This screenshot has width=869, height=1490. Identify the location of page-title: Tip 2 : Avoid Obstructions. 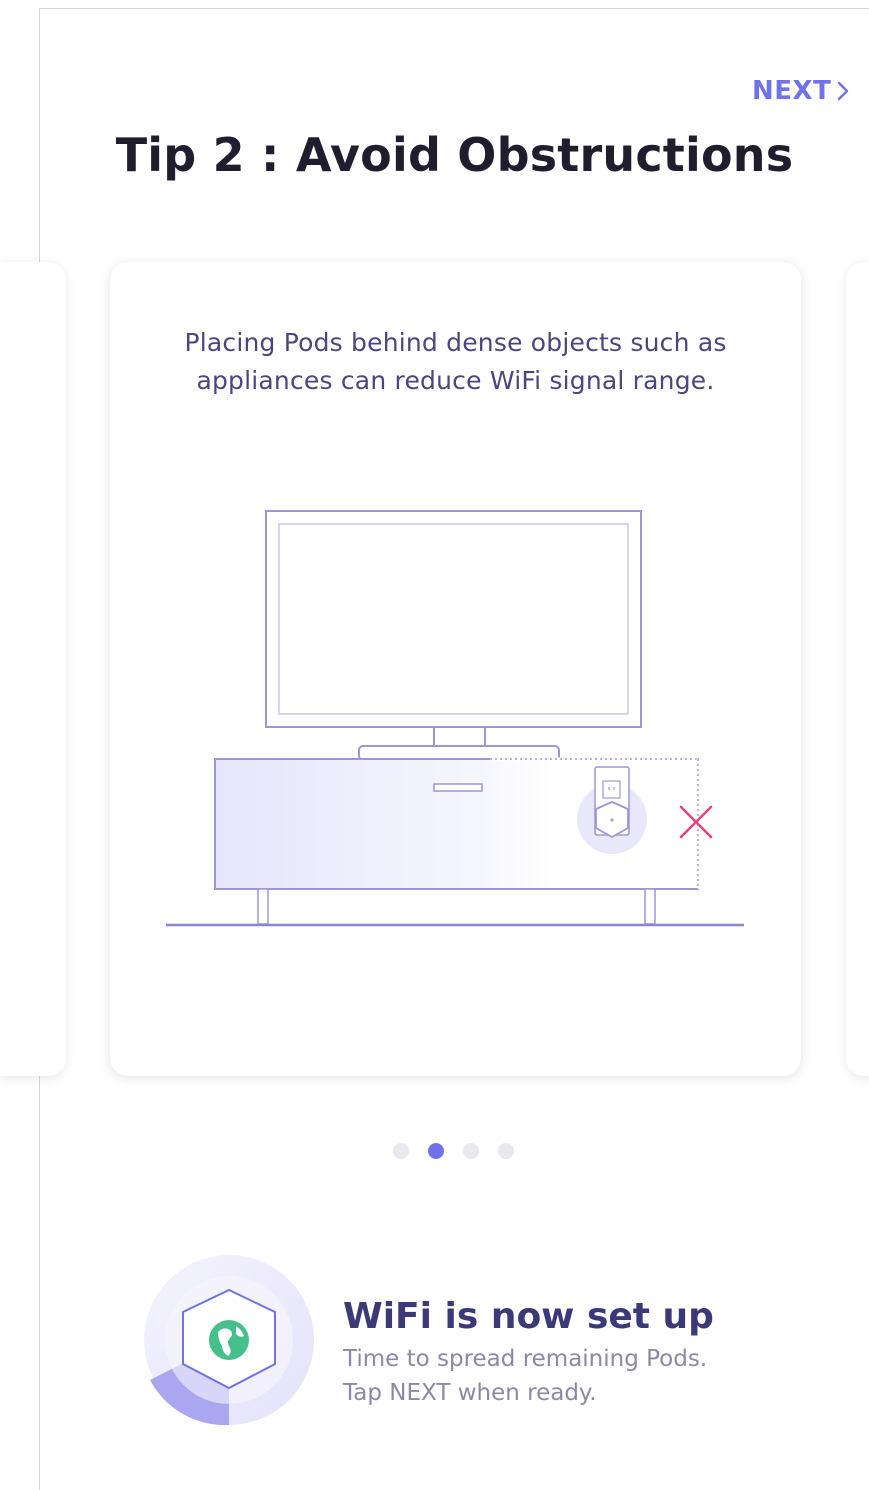
(454, 155).